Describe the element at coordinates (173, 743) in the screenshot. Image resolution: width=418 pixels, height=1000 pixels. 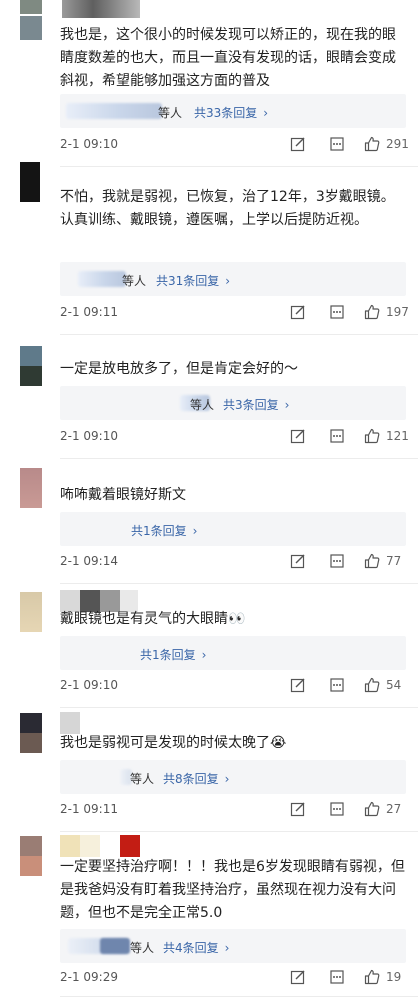
I see `comment-text: 我也是弱视可是发现的时候太晚了😭` at that location.